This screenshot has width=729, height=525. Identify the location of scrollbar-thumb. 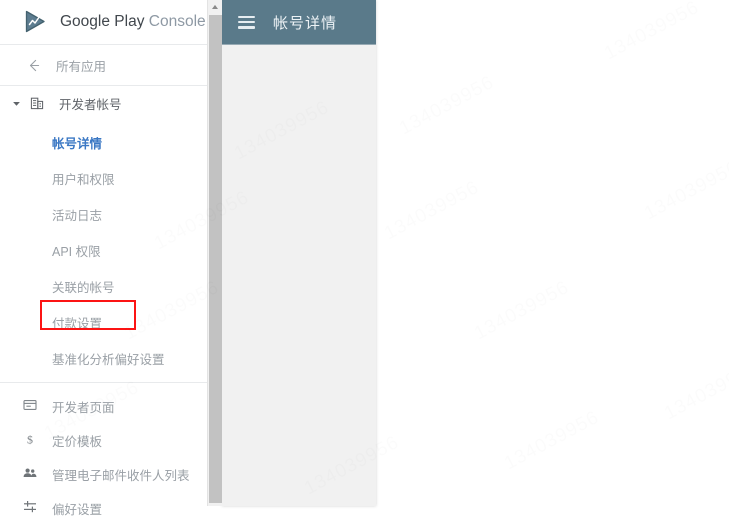
(215, 259).